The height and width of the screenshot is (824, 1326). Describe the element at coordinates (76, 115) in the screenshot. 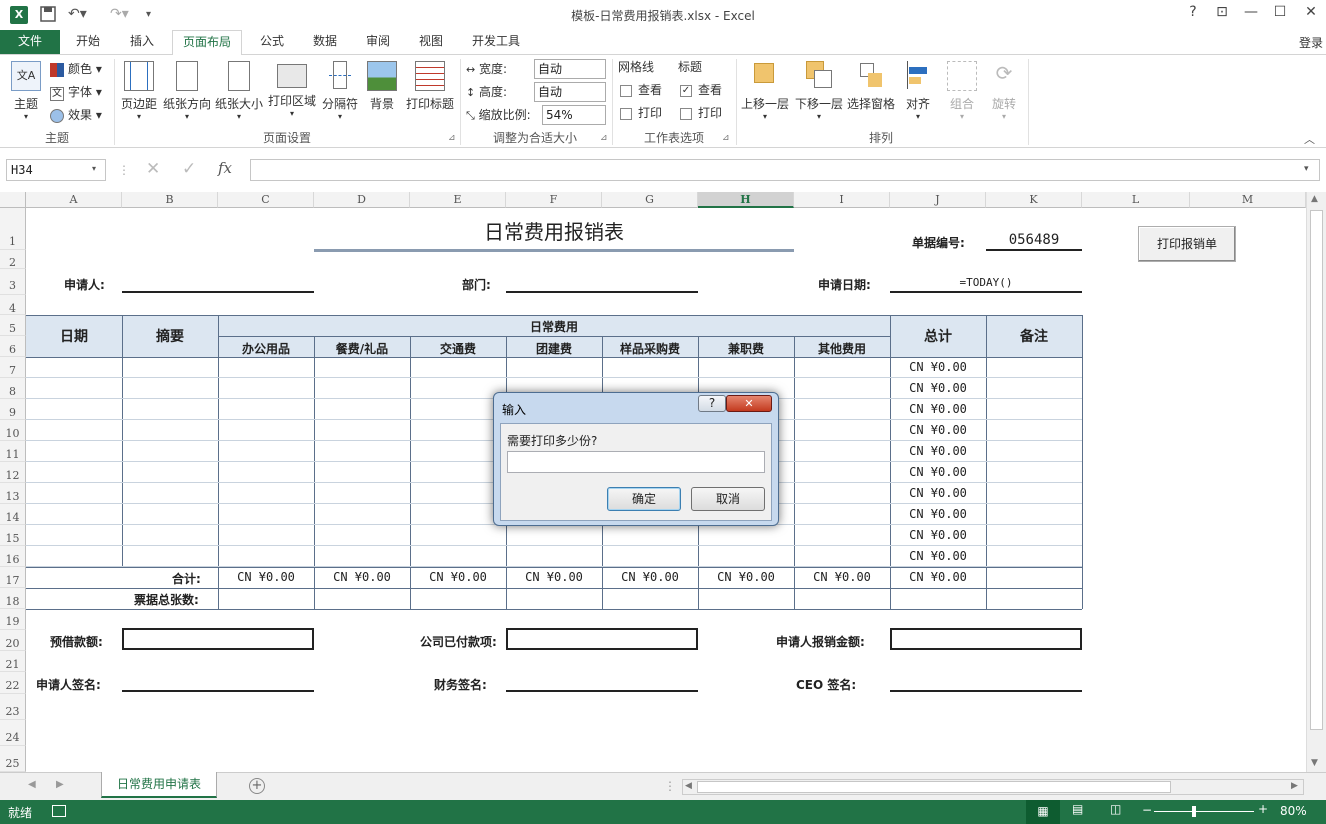

I see `theme-effects-button: 效果 ▾` at that location.